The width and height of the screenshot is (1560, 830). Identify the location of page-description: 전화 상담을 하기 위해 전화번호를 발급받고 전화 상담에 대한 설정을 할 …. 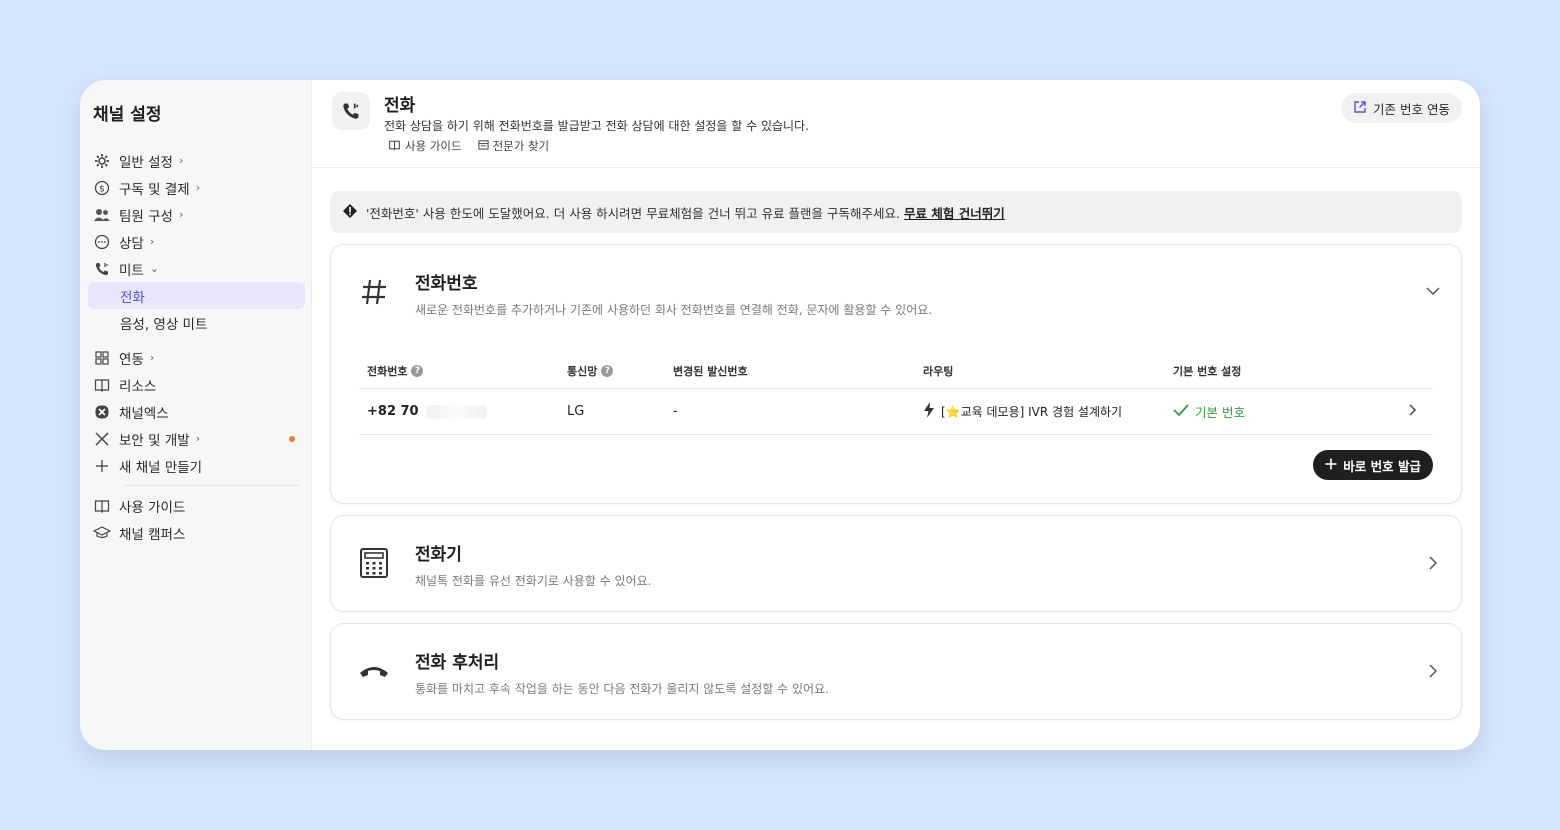
(596, 126).